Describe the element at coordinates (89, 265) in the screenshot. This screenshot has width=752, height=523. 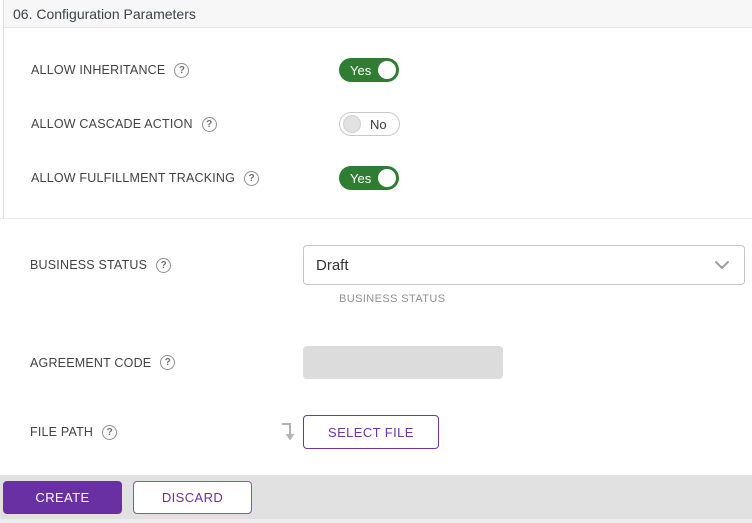
I see `business-status-label: BUSINESS STATUS` at that location.